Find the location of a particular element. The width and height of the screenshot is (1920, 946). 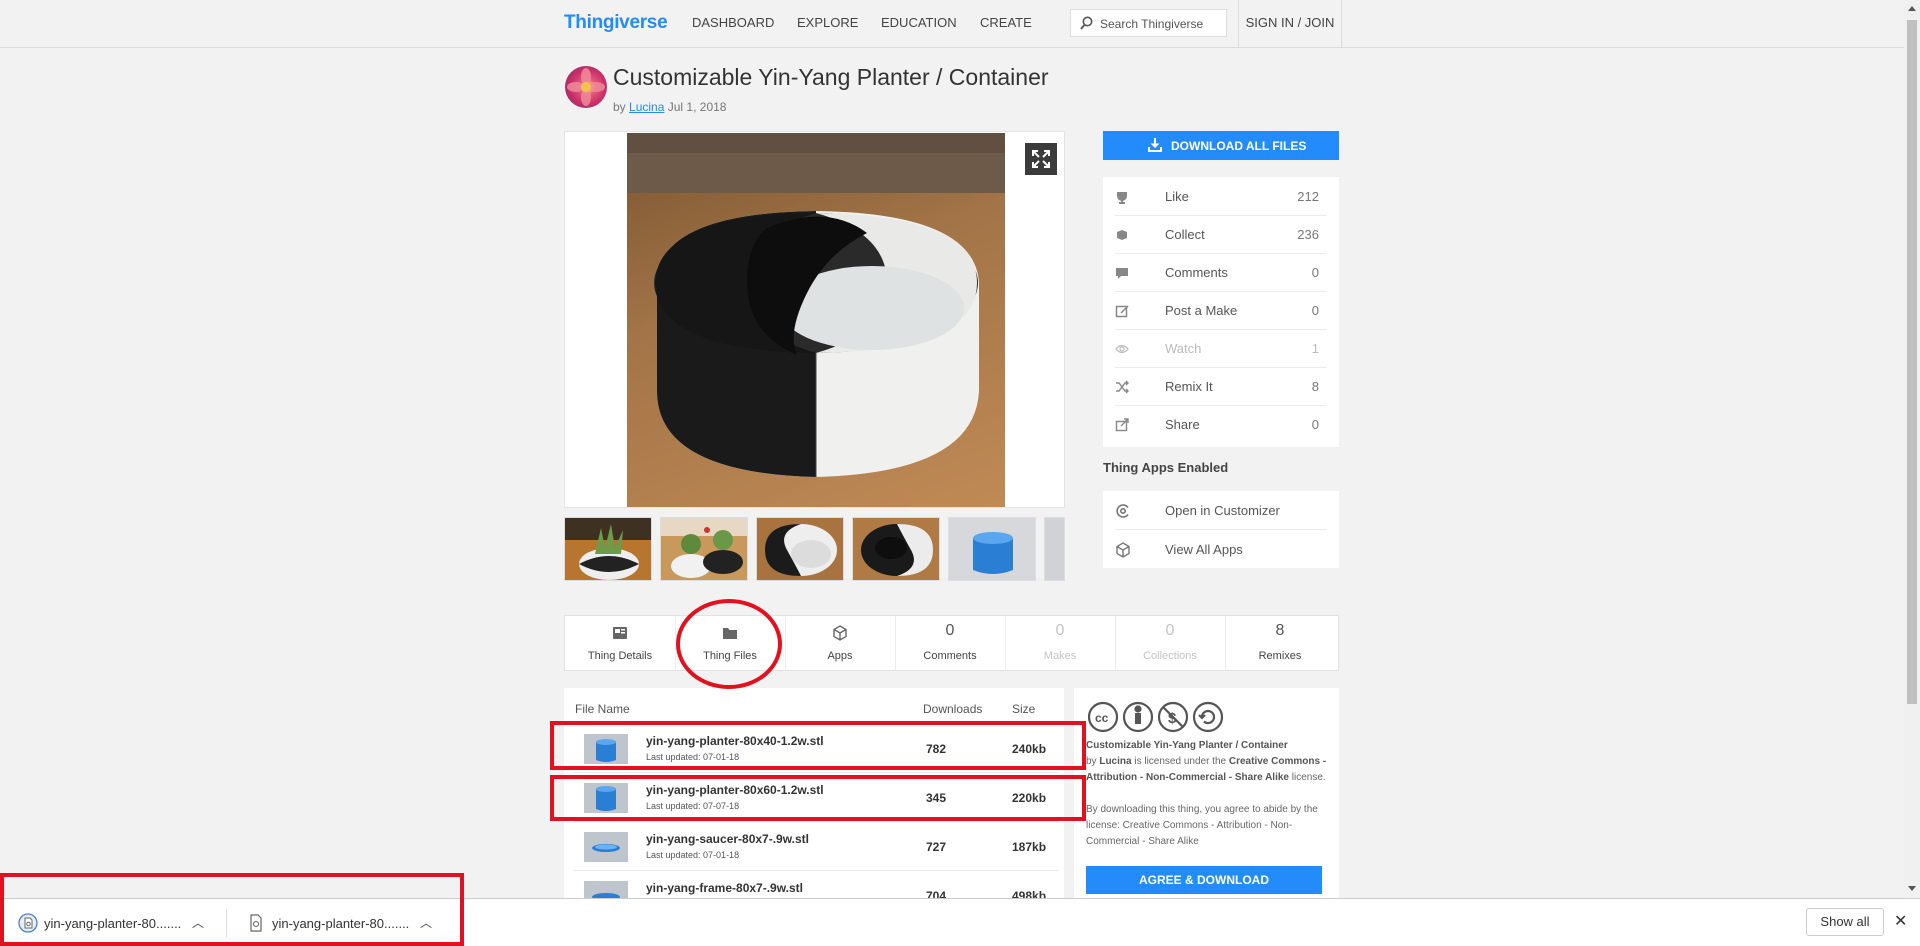

annotation-circle-thing-files is located at coordinates (729, 644).